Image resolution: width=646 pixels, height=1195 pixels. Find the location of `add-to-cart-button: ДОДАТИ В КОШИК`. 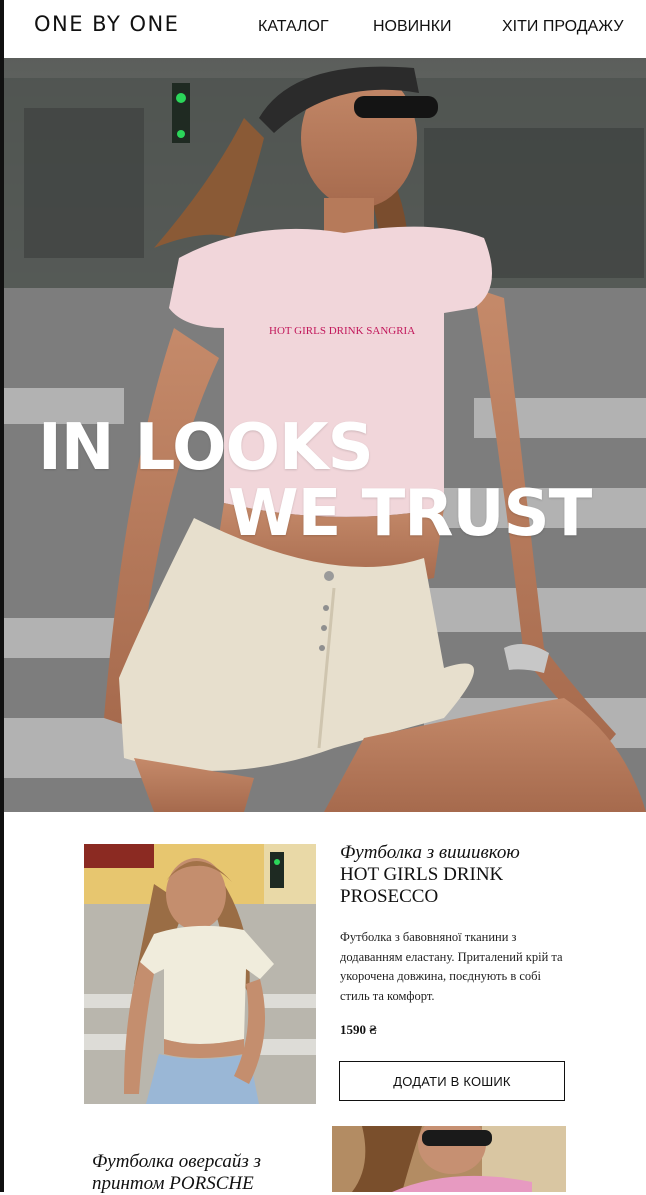

add-to-cart-button: ДОДАТИ В КОШИК is located at coordinates (452, 1081).